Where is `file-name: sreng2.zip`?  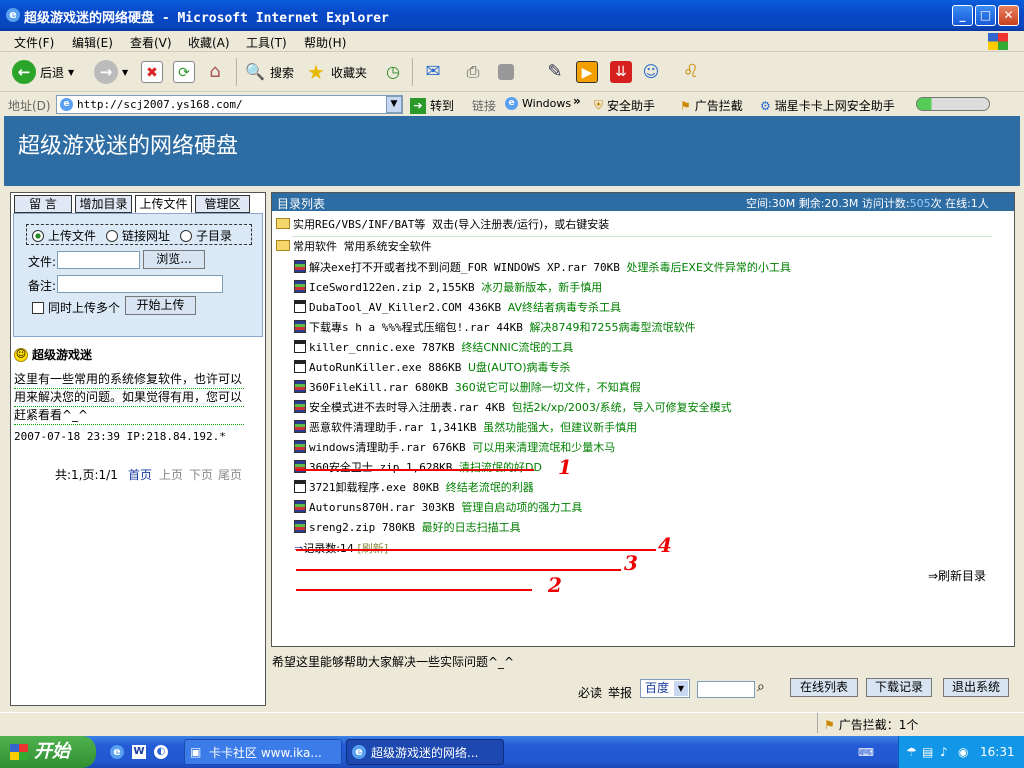
file-name: sreng2.zip is located at coordinates (342, 527).